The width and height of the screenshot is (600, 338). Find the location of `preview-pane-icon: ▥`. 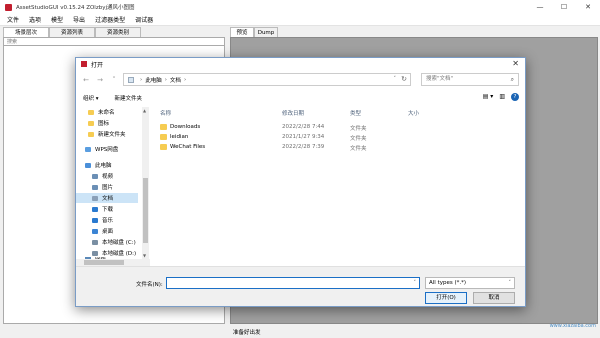

preview-pane-icon: ▥ is located at coordinates (502, 97).